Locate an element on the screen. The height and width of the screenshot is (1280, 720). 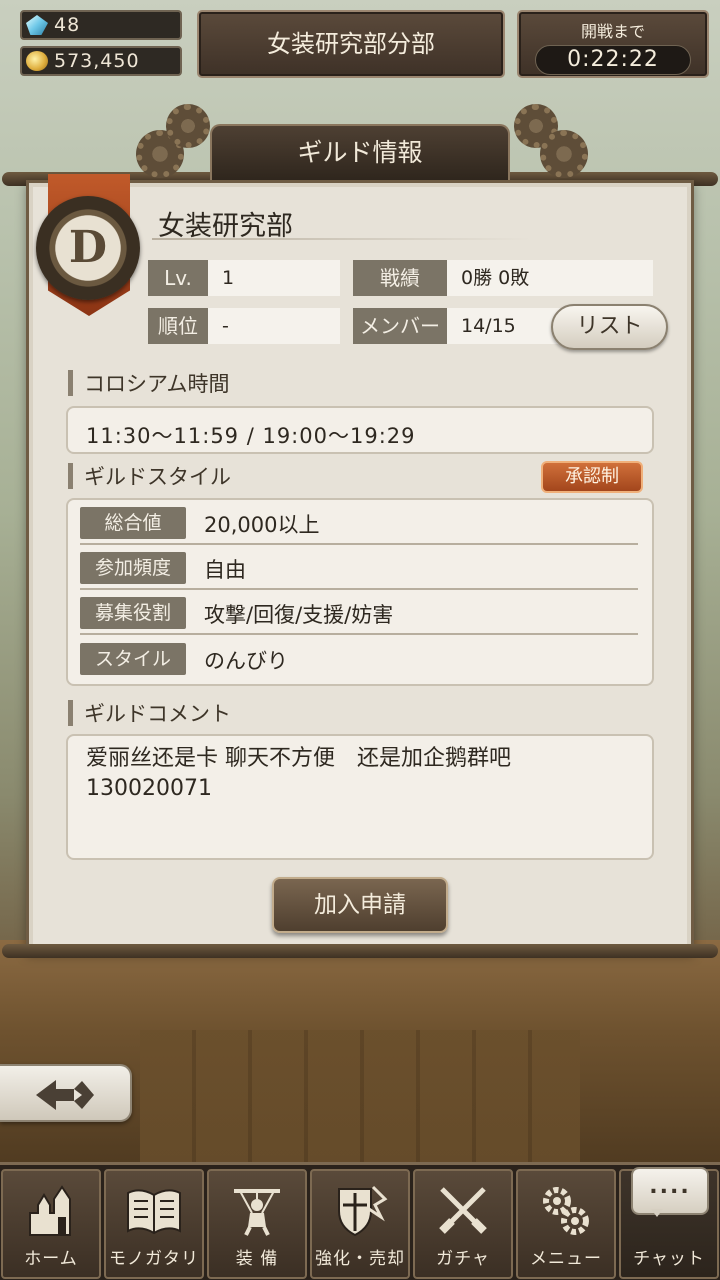
style-row-value: 20,000以上 is located at coordinates (262, 525).